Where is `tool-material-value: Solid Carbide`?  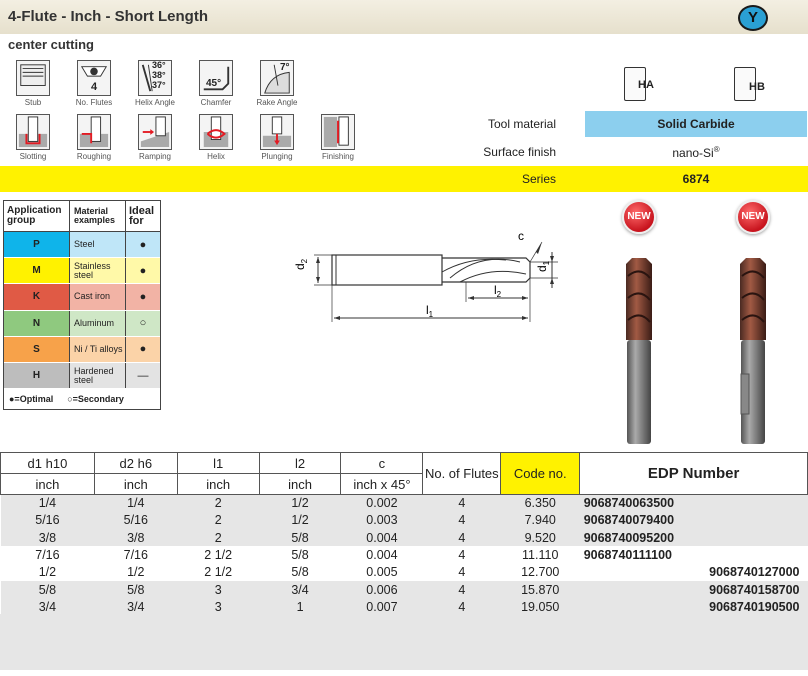 tool-material-value: Solid Carbide is located at coordinates (696, 124).